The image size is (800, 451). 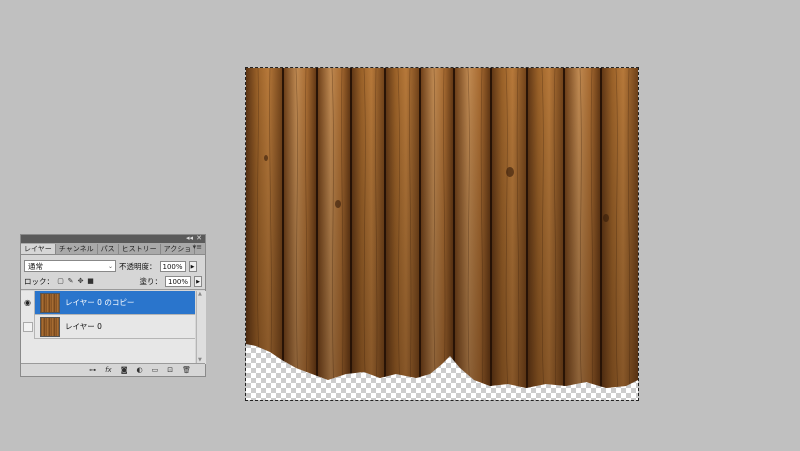 I want to click on chevron-down-icon: ⌄, so click(x=110, y=266).